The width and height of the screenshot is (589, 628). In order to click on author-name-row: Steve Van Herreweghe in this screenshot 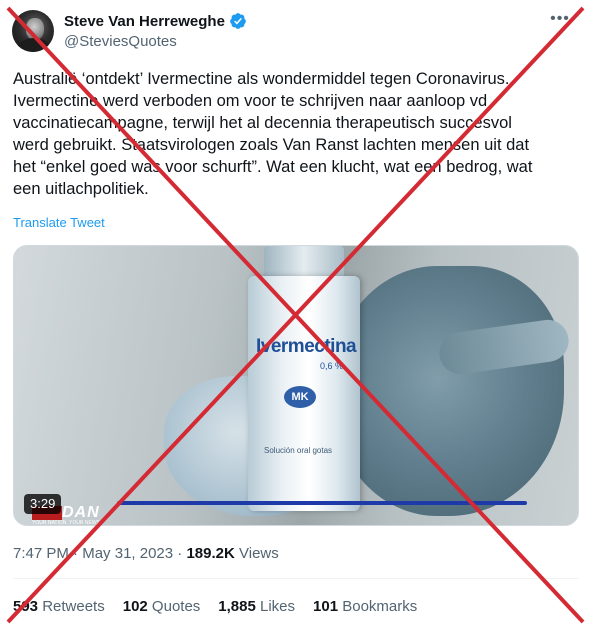, I will do `click(155, 21)`.